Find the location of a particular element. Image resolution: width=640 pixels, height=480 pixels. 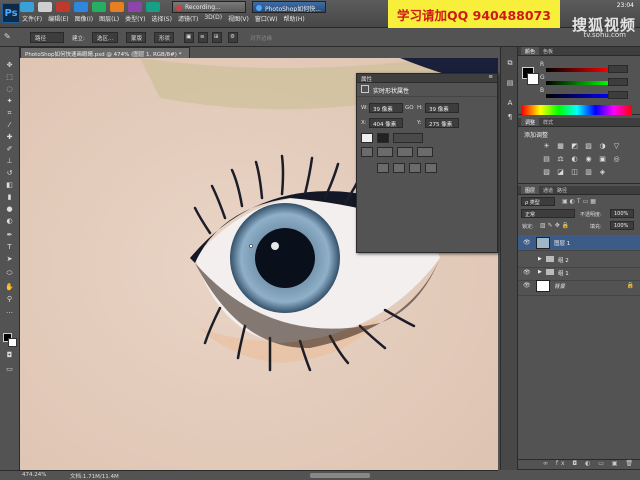

x-field: 404 像素 is located at coordinates (386, 123).